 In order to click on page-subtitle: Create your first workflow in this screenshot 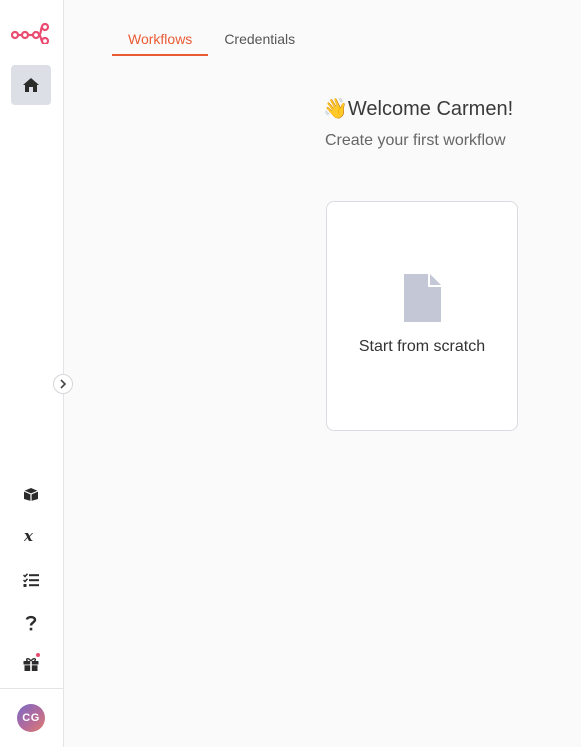, I will do `click(415, 140)`.